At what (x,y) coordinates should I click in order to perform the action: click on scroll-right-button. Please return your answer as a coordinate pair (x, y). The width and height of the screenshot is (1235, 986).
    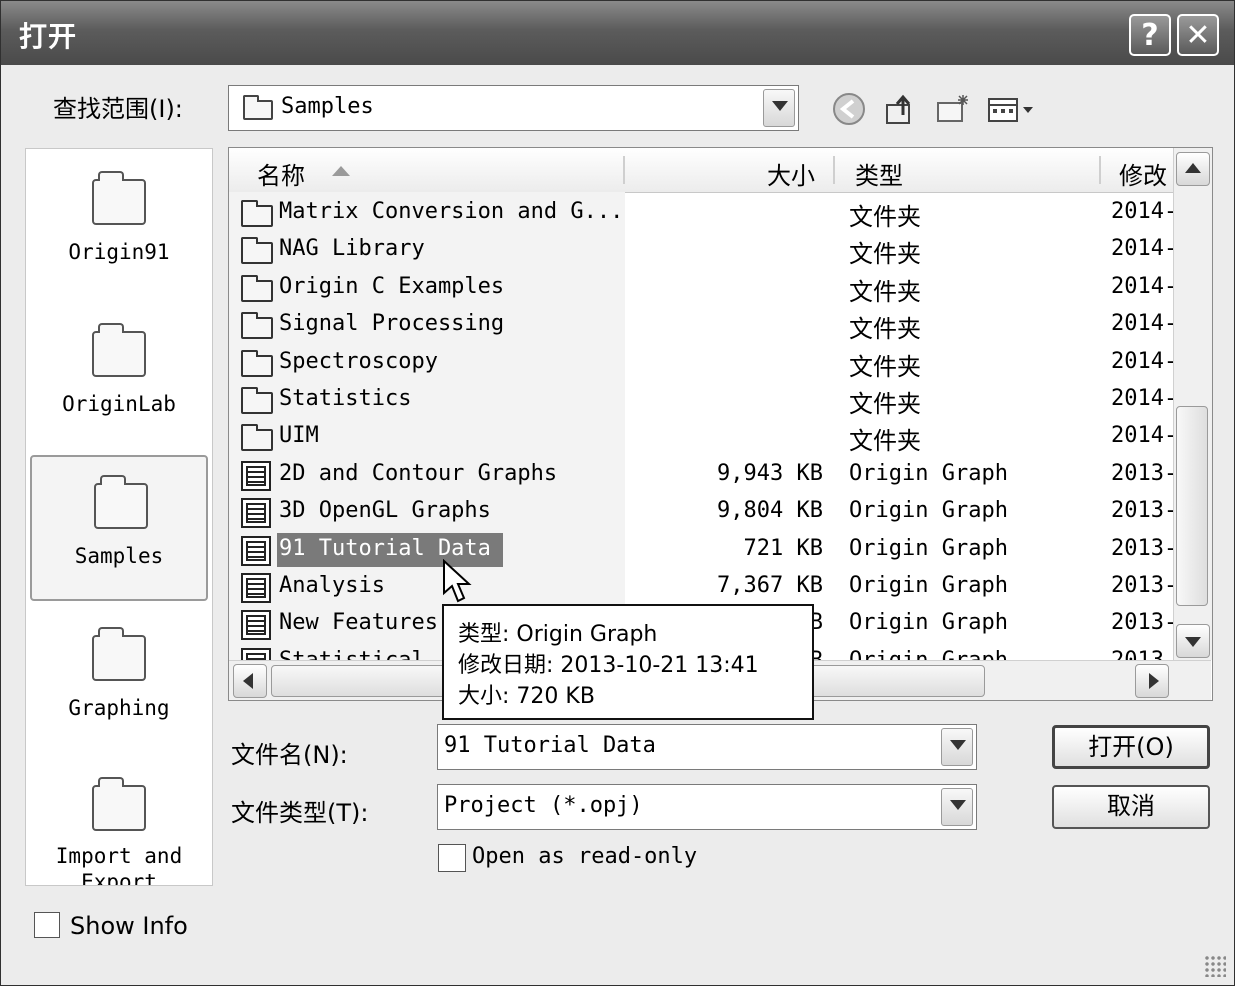
    Looking at the image, I should click on (1152, 681).